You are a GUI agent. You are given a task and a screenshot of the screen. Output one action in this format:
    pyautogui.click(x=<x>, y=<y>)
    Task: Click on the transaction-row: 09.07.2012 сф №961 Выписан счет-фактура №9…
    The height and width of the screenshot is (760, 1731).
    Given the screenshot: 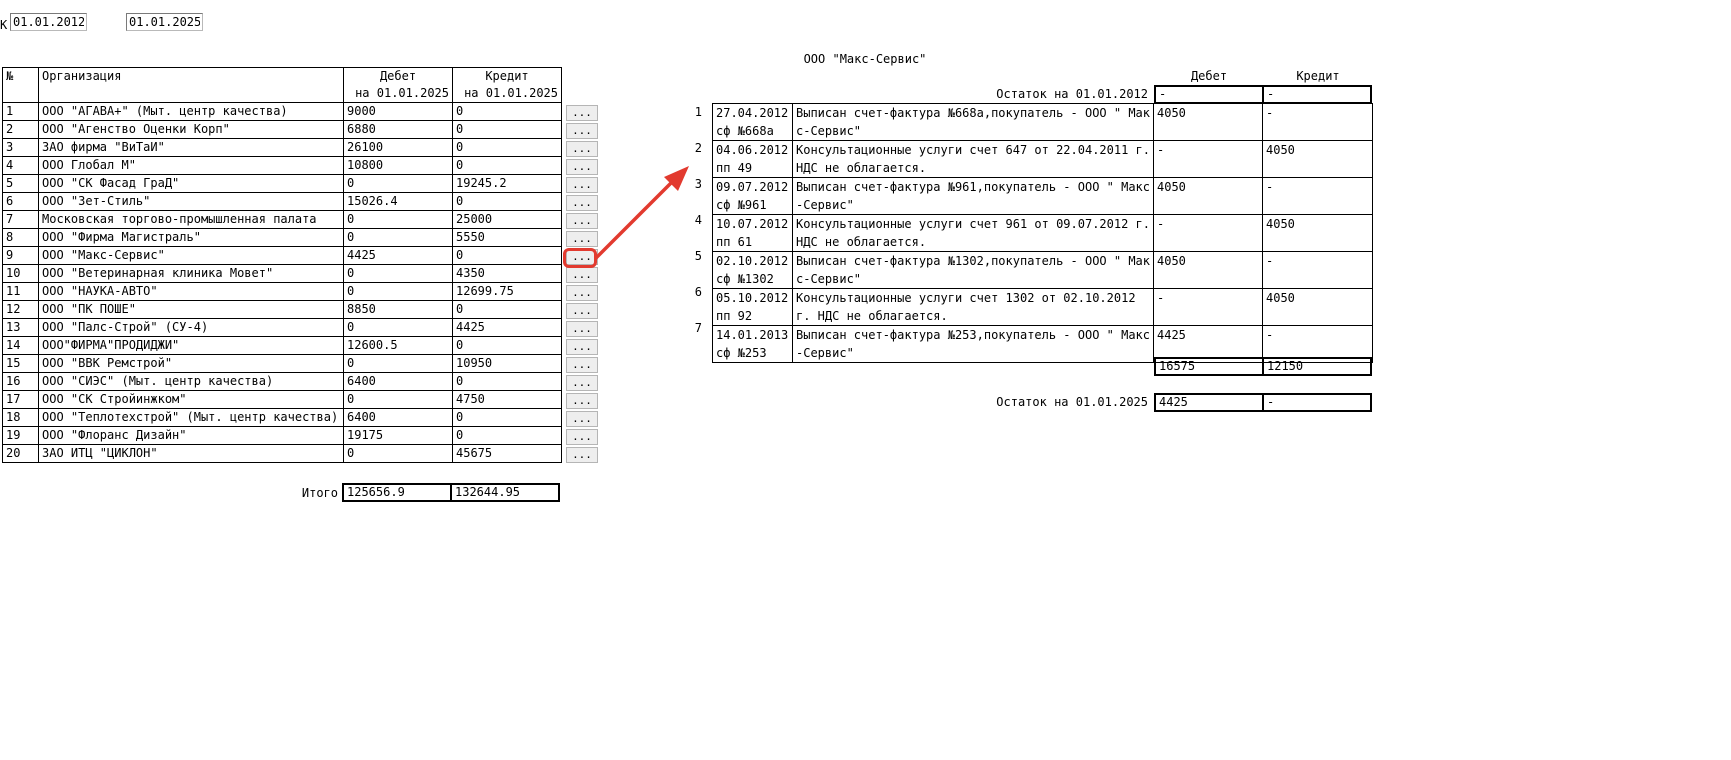 What is the action you would take?
    pyautogui.click(x=1042, y=196)
    